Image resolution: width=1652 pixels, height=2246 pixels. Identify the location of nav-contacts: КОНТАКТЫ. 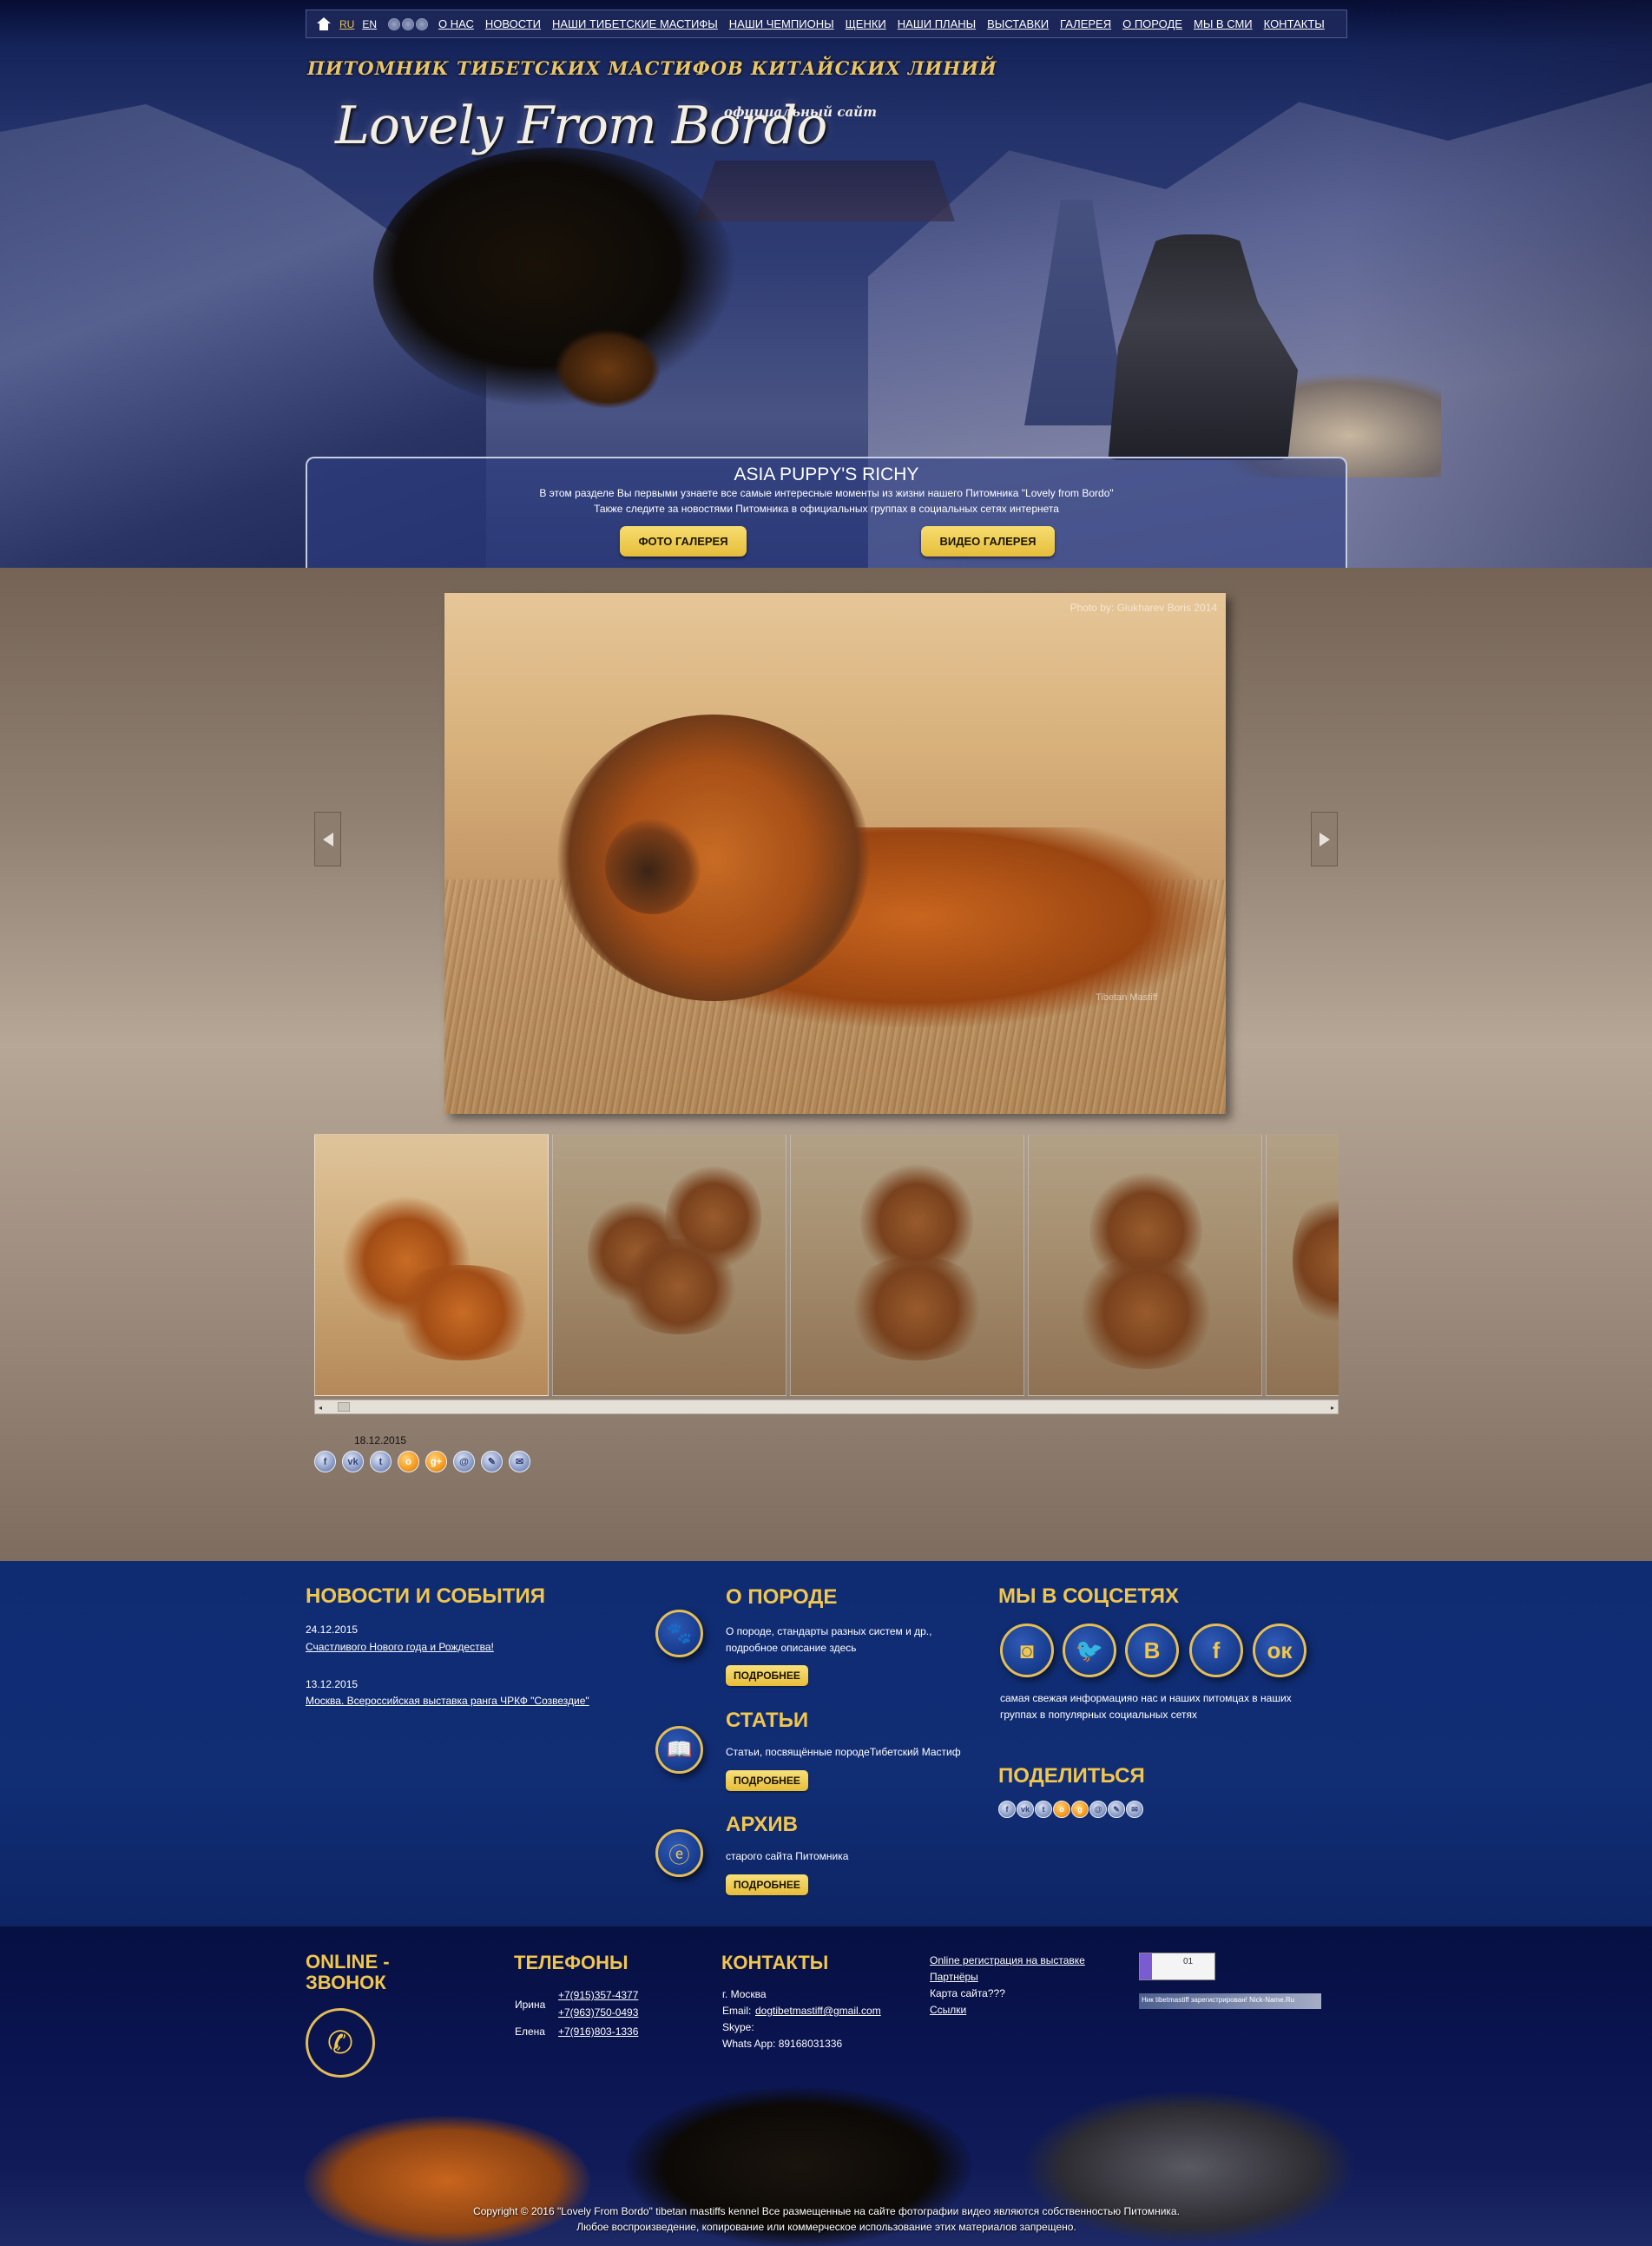
(1294, 24).